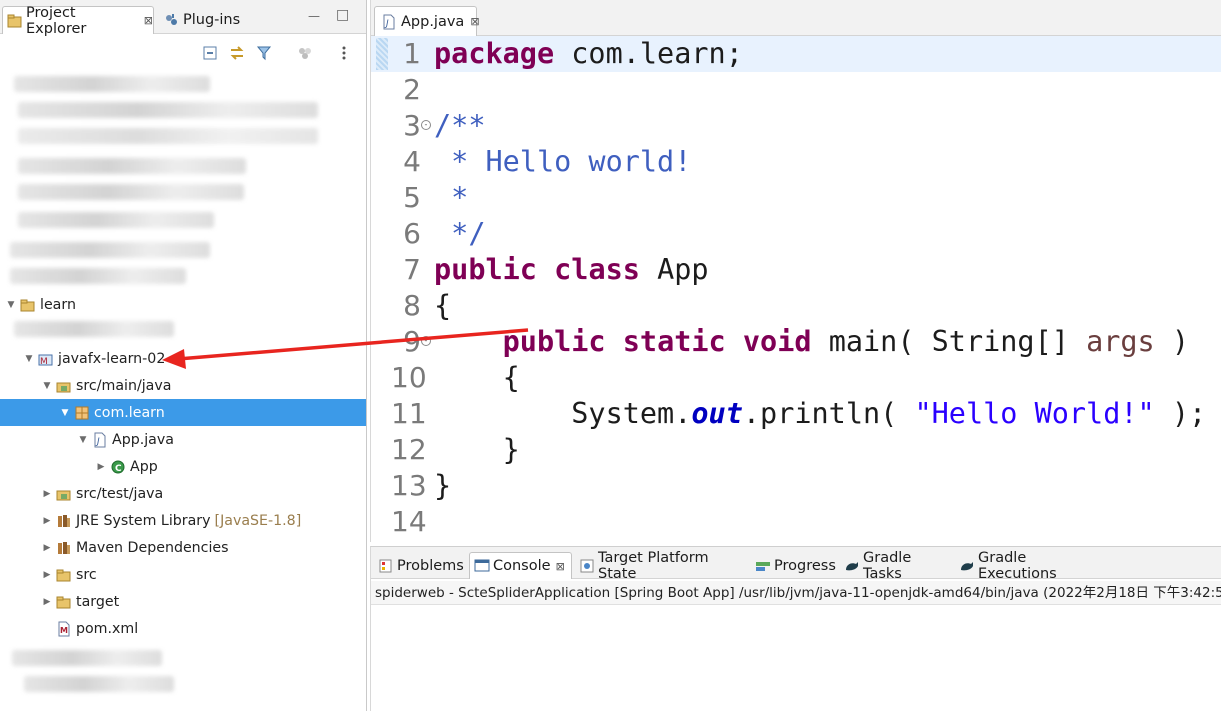 Image resolution: width=1221 pixels, height=711 pixels. What do you see at coordinates (796, 522) in the screenshot?
I see `code-line: 14` at bounding box center [796, 522].